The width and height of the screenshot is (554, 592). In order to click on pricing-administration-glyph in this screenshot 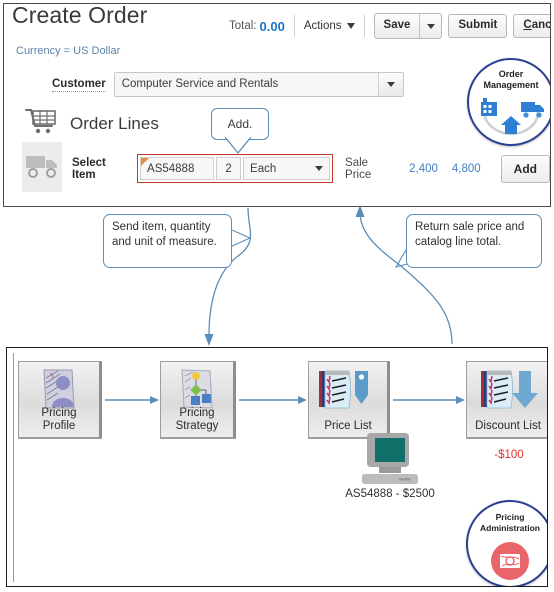, I will do `click(510, 561)`.